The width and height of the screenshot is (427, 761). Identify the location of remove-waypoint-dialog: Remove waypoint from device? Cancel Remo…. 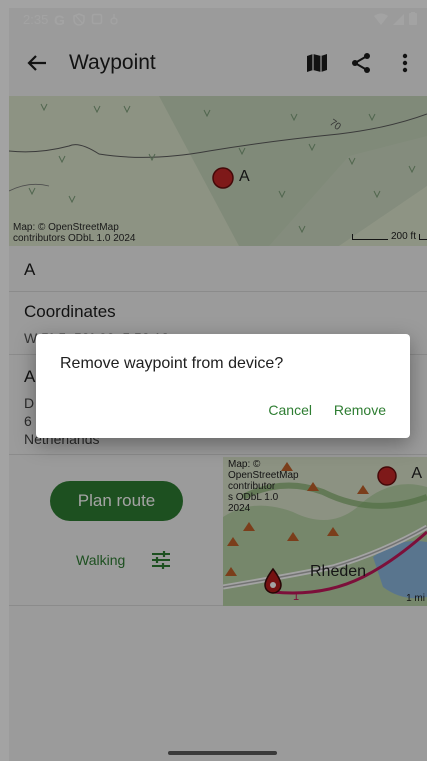
(223, 386).